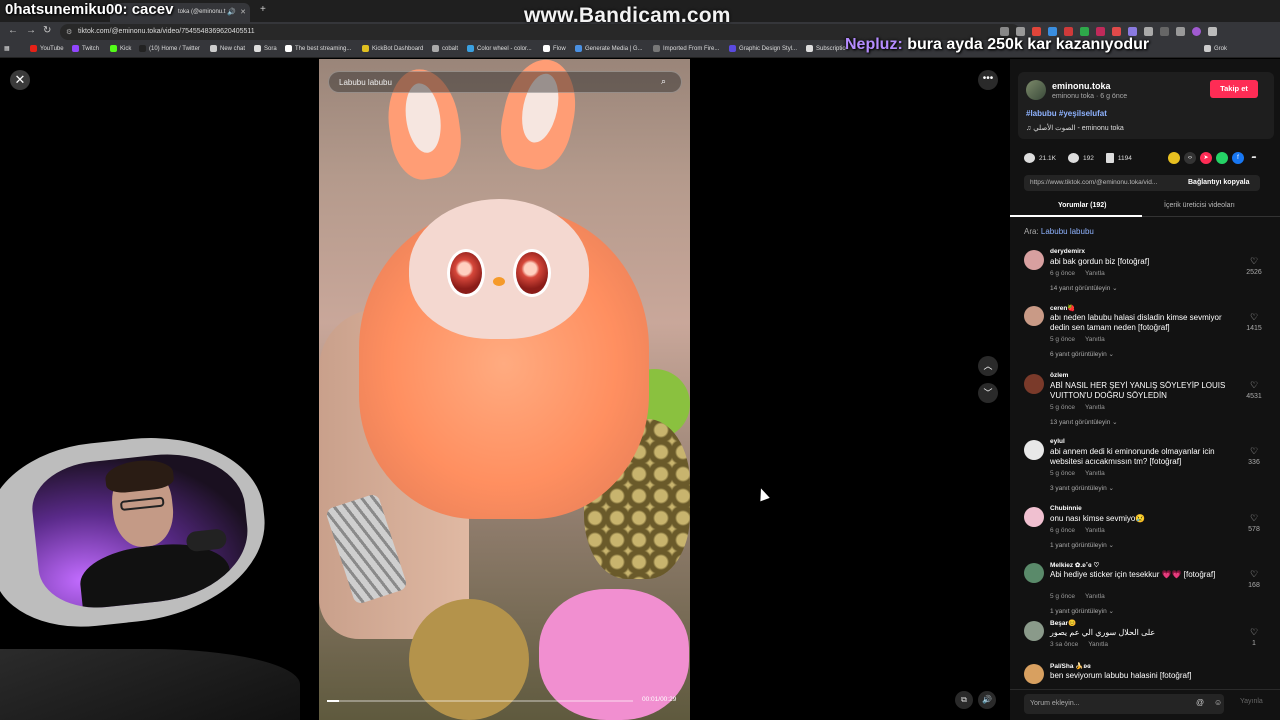  Describe the element at coordinates (1057, 441) in the screenshot. I see `comment-username: eylul` at that location.